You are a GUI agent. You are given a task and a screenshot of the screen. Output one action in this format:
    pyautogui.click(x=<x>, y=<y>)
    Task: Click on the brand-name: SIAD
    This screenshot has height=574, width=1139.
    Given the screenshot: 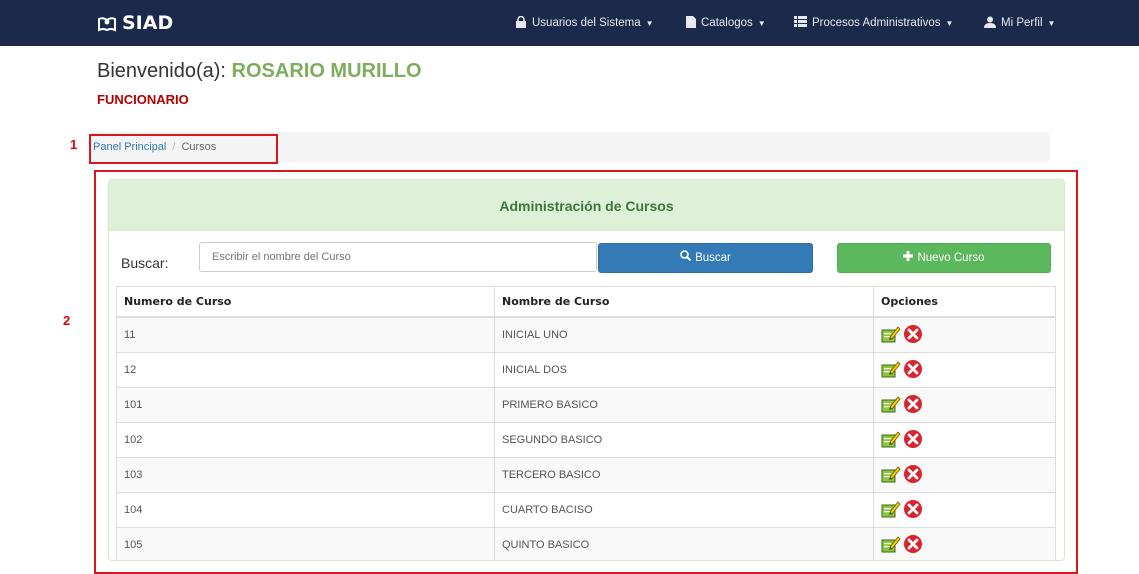 What is the action you would take?
    pyautogui.click(x=148, y=23)
    